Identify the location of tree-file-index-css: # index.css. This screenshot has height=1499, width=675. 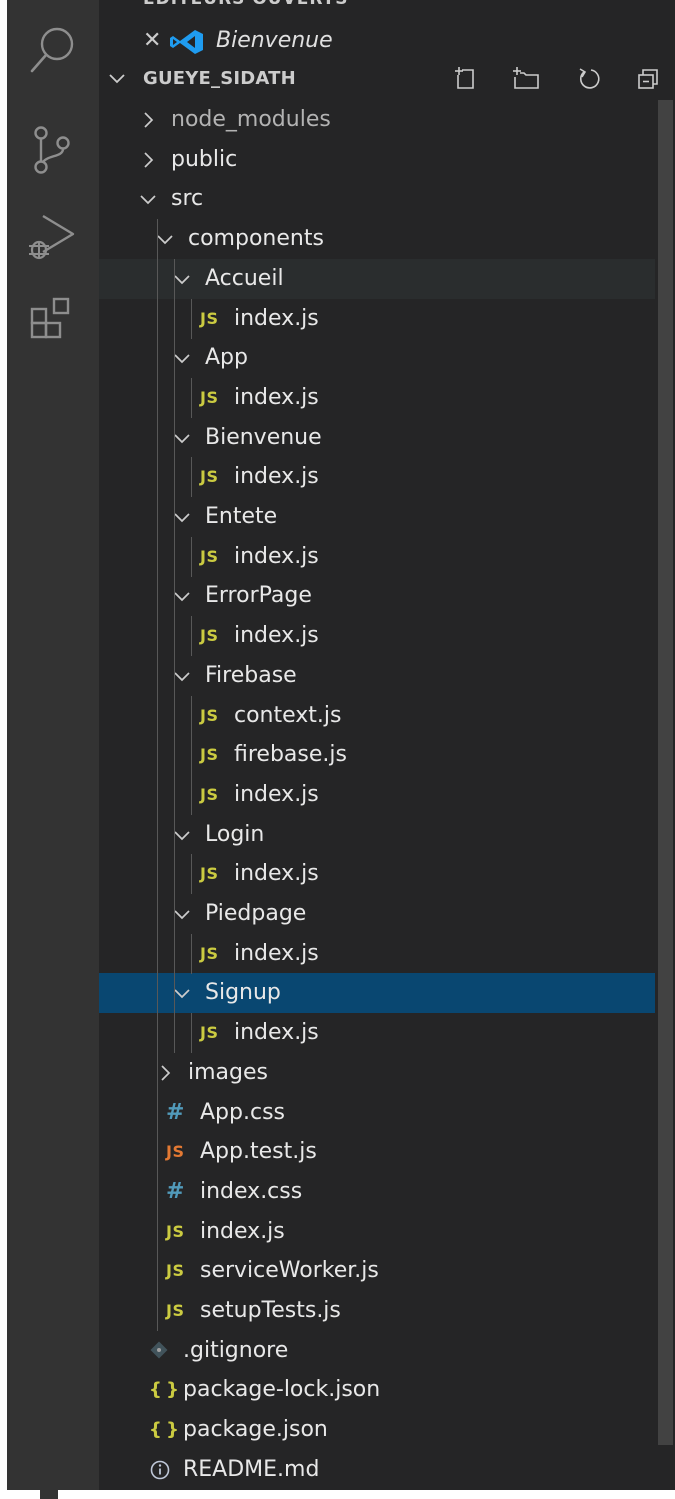
(387, 1192).